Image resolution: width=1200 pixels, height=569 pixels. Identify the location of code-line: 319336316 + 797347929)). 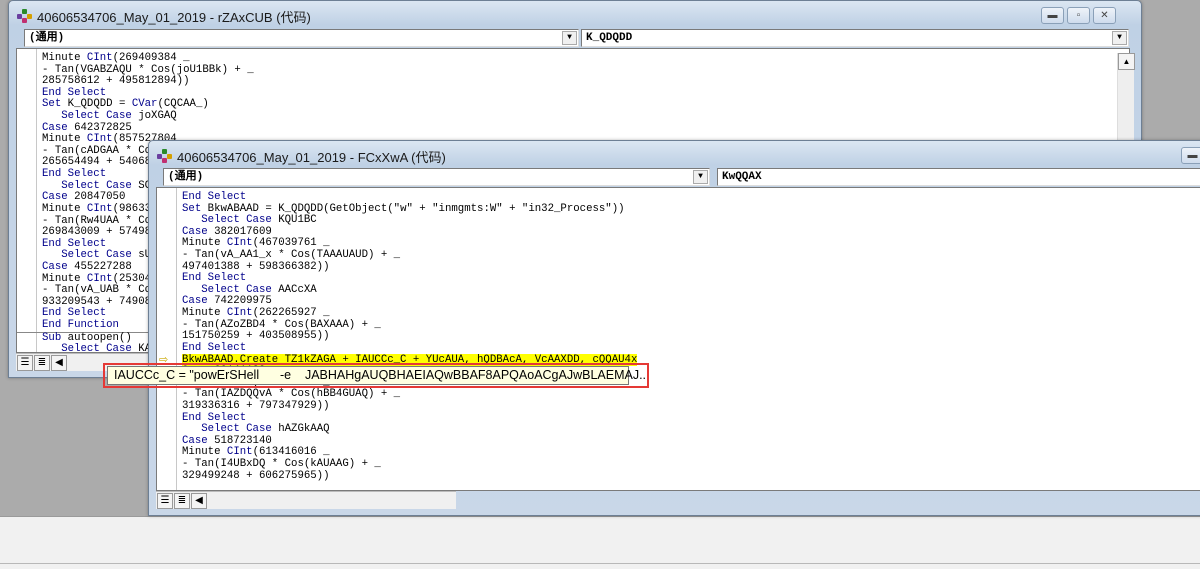
(409, 406).